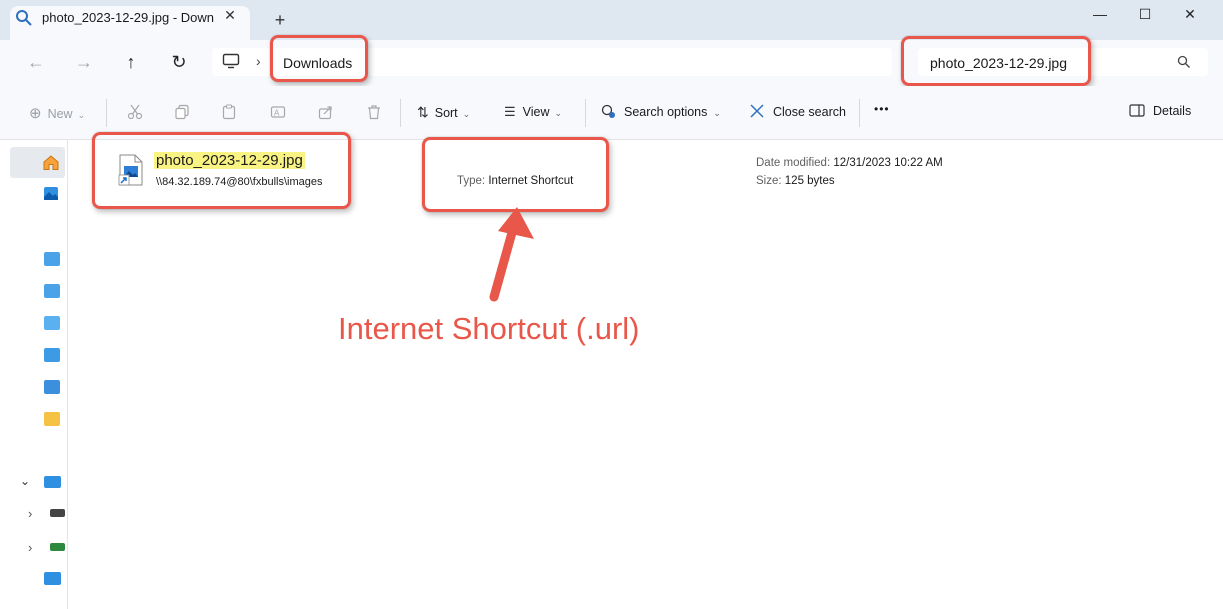 This screenshot has width=1223, height=609. What do you see at coordinates (128, 17) in the screenshot?
I see `tab-title: photo_2023-12-29.jpg - Downl` at bounding box center [128, 17].